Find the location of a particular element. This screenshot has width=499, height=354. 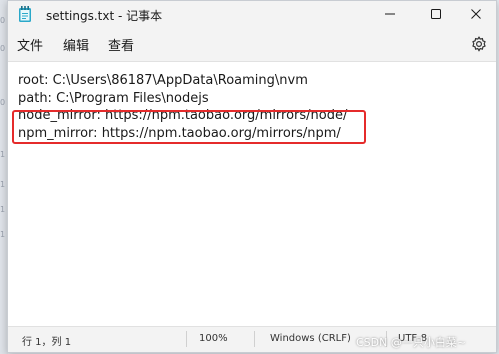

menu-edit: 编辑 is located at coordinates (76, 44).